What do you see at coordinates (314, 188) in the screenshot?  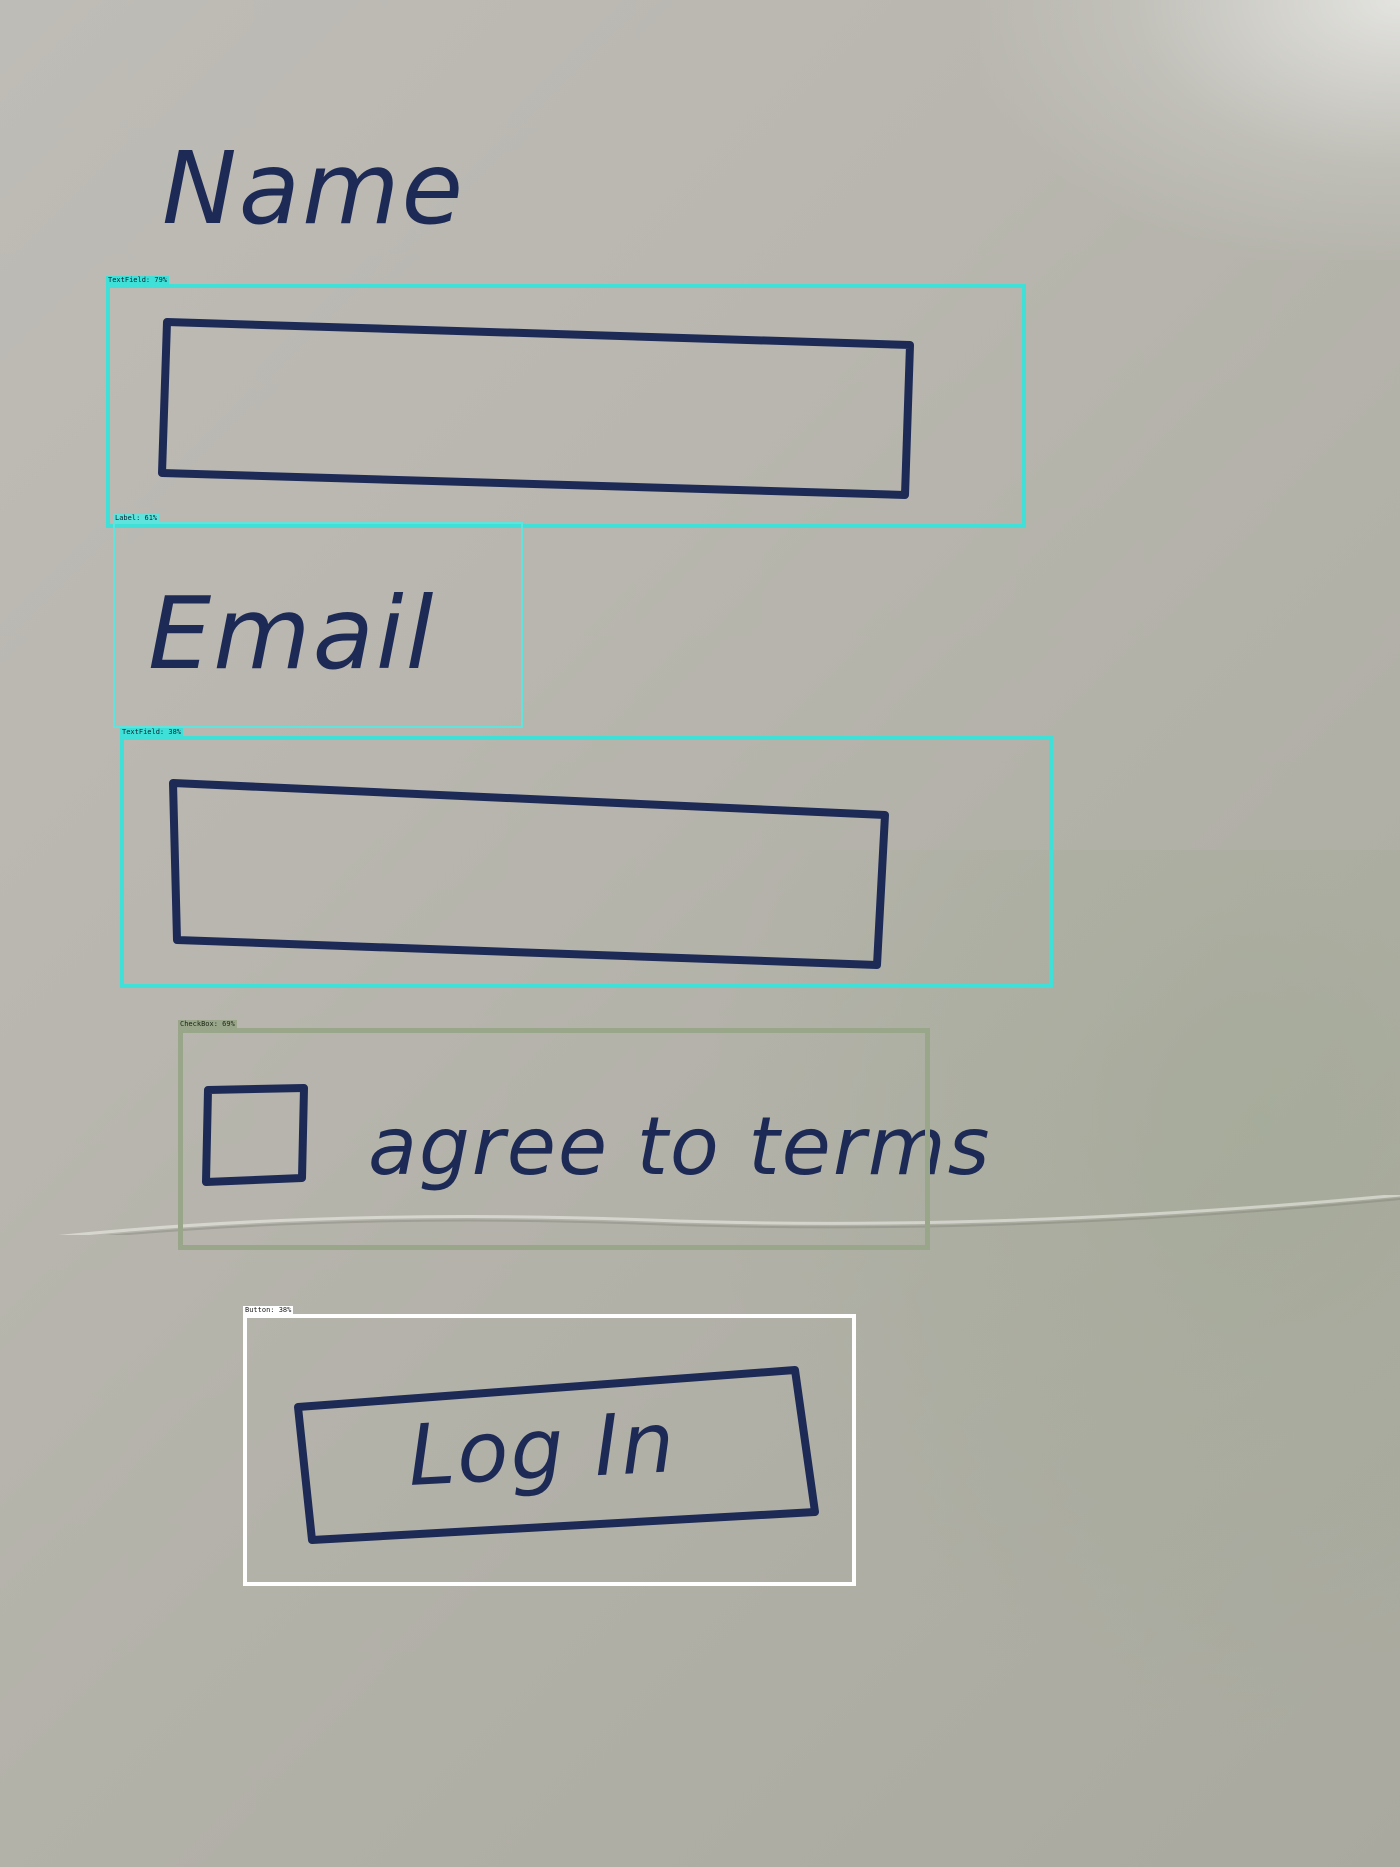 I see `name-label: Name` at bounding box center [314, 188].